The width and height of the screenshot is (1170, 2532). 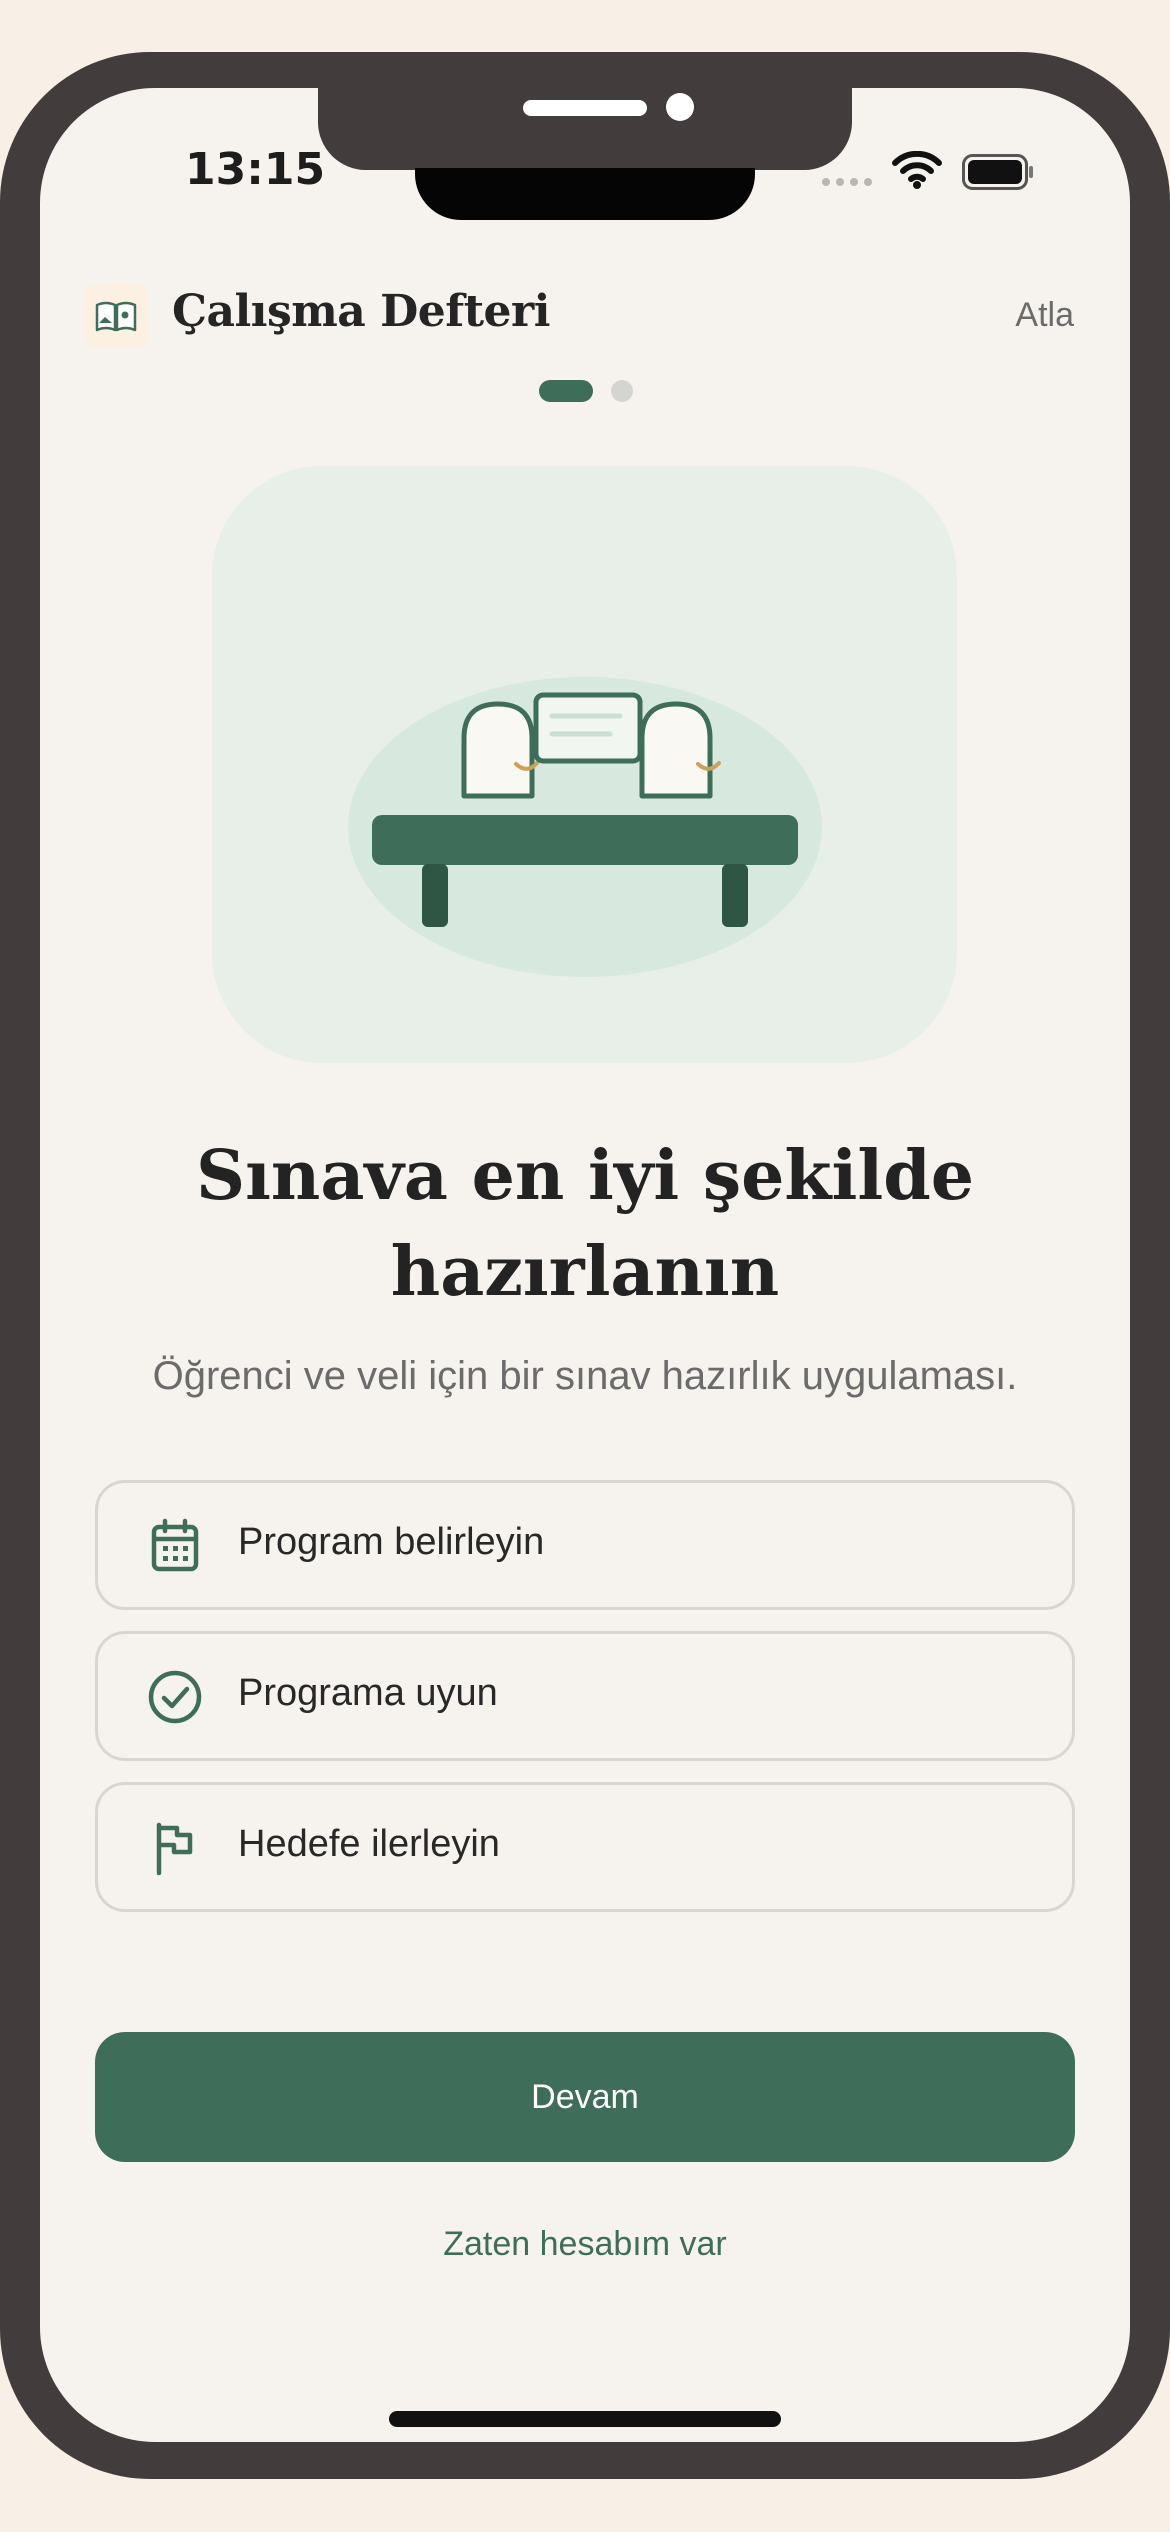 I want to click on wifi-icon, so click(x=917, y=170).